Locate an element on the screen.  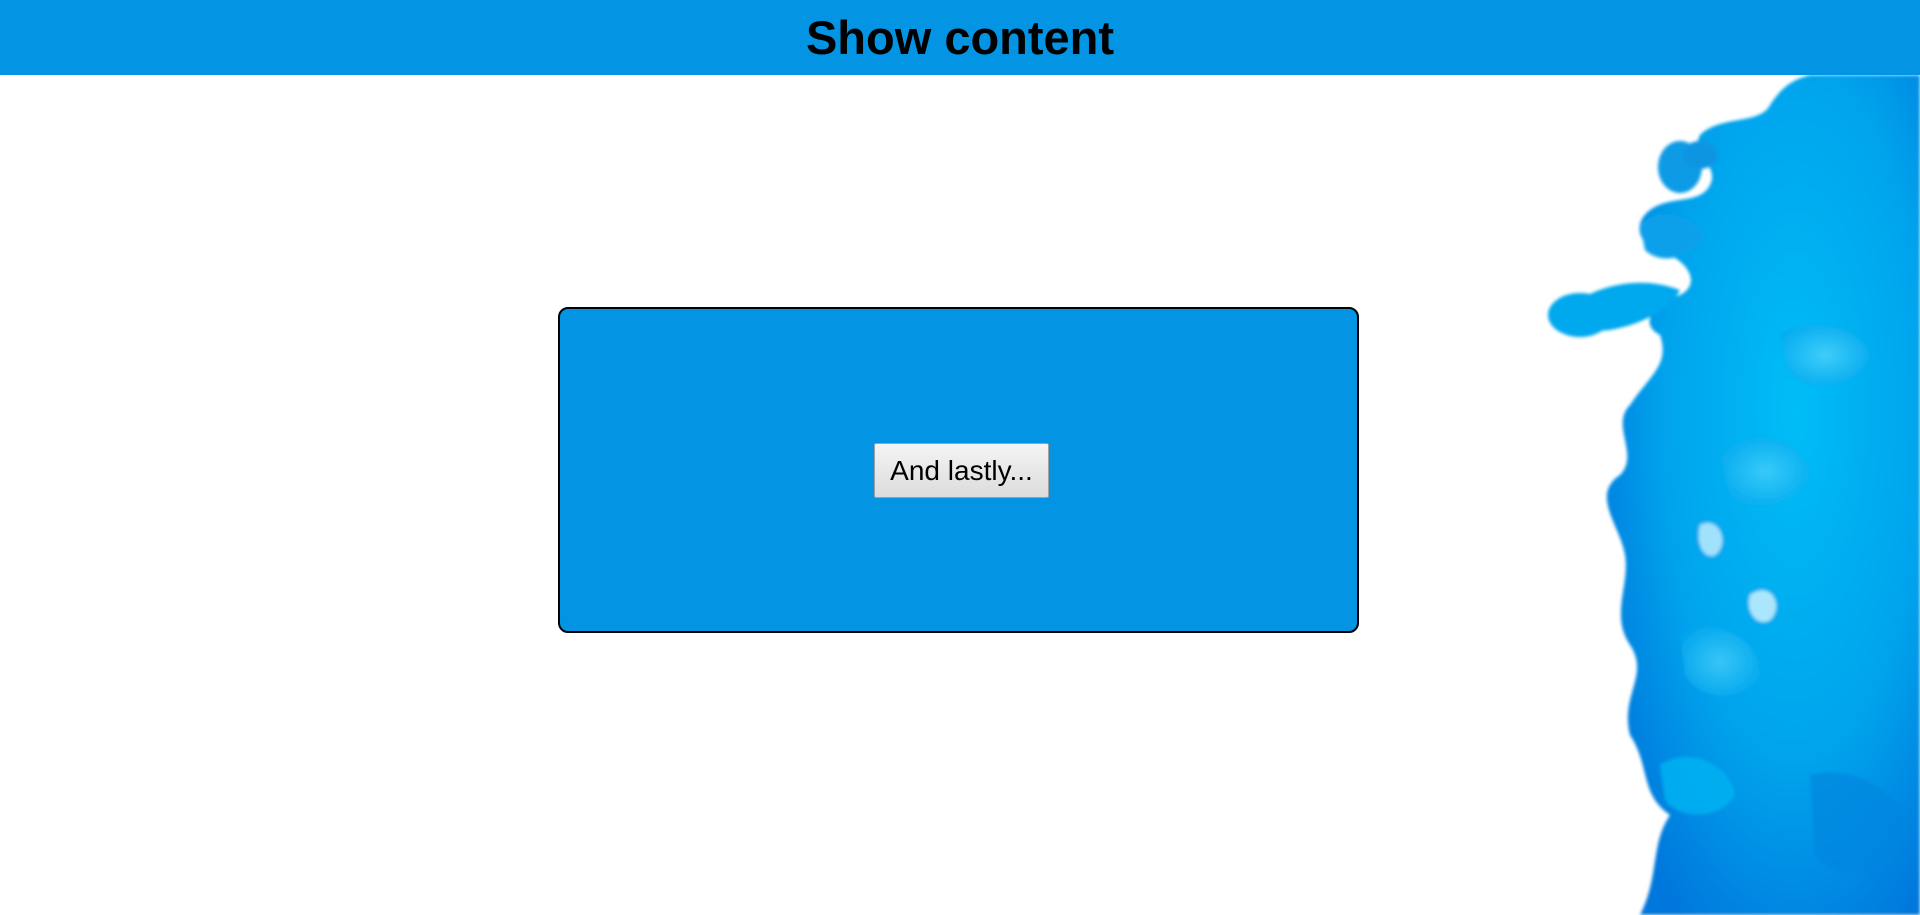
header-bar: Show content is located at coordinates (960, 37).